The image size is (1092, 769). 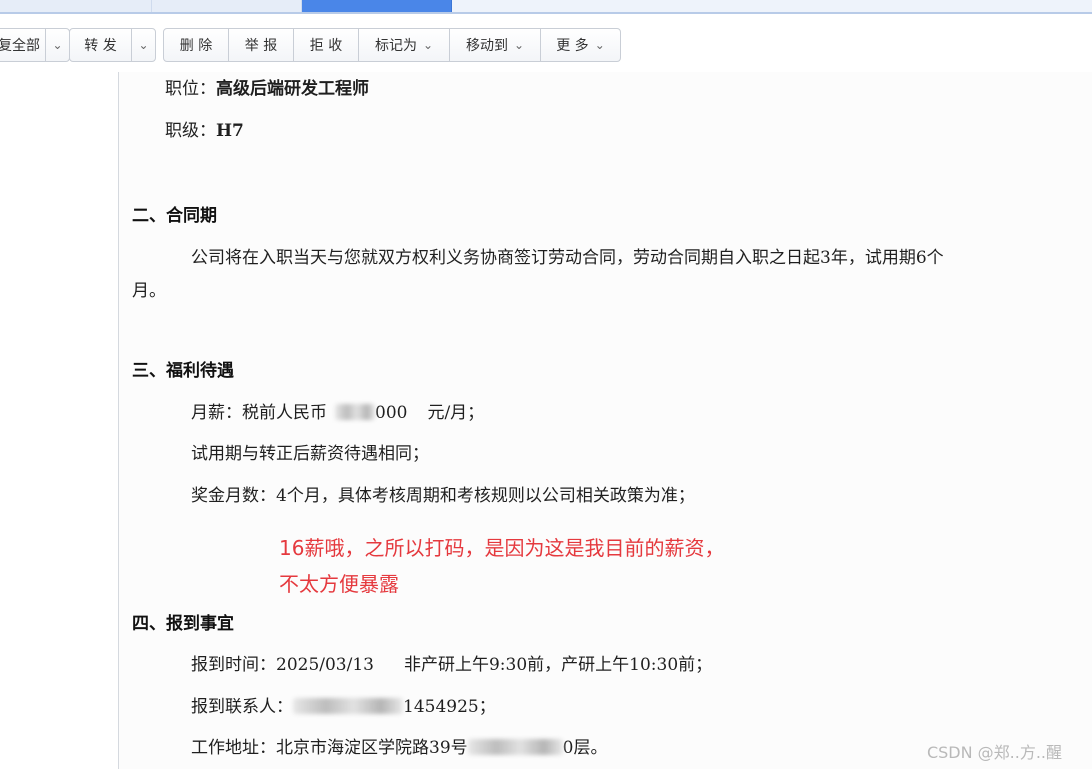 I want to click on mark-as-button: 标记为 ⌄, so click(x=404, y=45).